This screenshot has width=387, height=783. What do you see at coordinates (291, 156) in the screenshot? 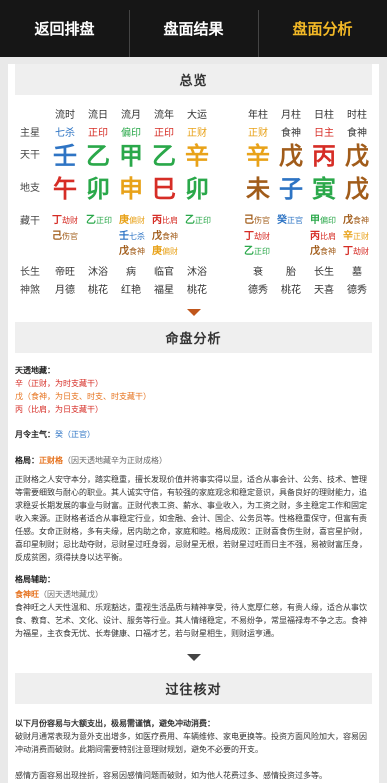
I see `tiangan-yuezhu: 戊` at bounding box center [291, 156].